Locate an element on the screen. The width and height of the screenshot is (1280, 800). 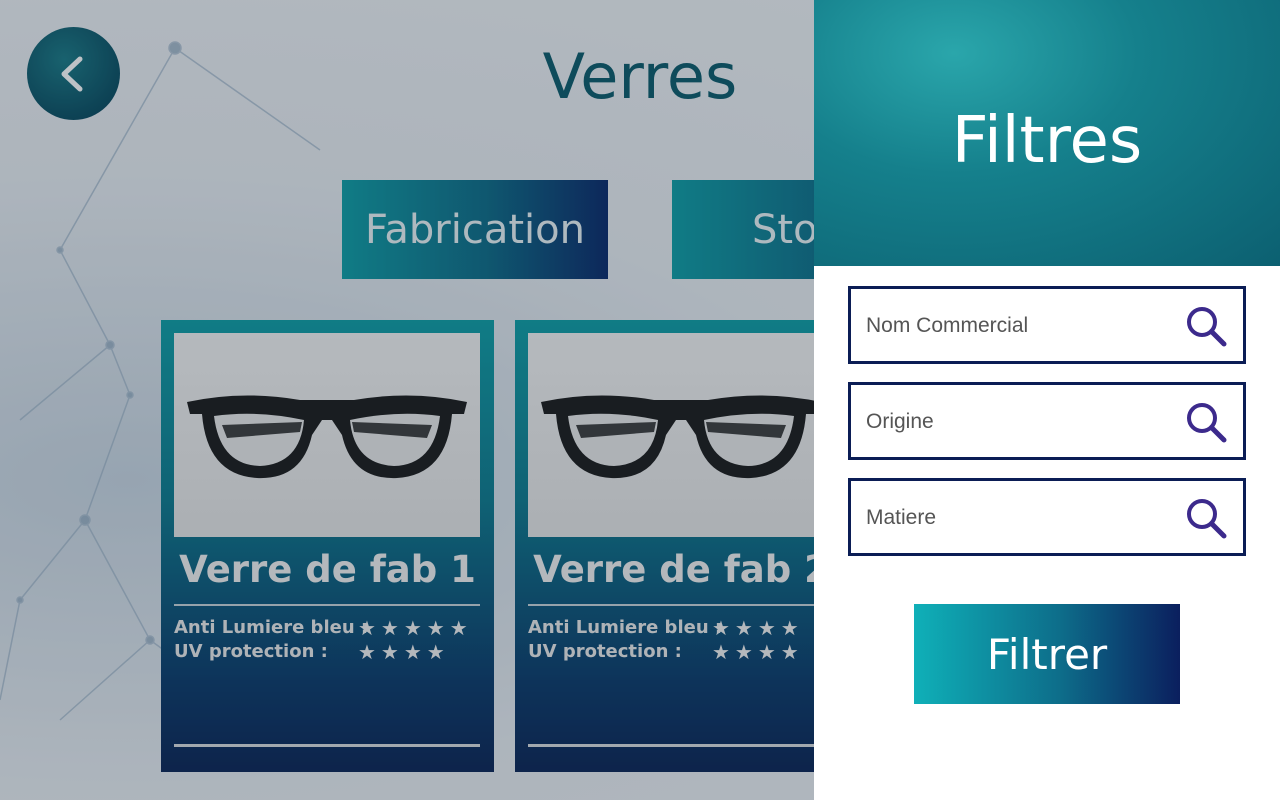
origine-field is located at coordinates (1047, 421).